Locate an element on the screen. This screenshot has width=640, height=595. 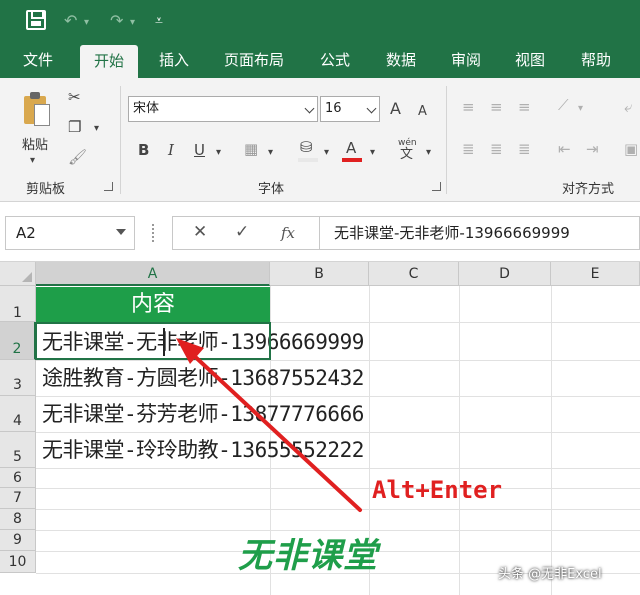
font-launcher-icon is located at coordinates (436, 186).